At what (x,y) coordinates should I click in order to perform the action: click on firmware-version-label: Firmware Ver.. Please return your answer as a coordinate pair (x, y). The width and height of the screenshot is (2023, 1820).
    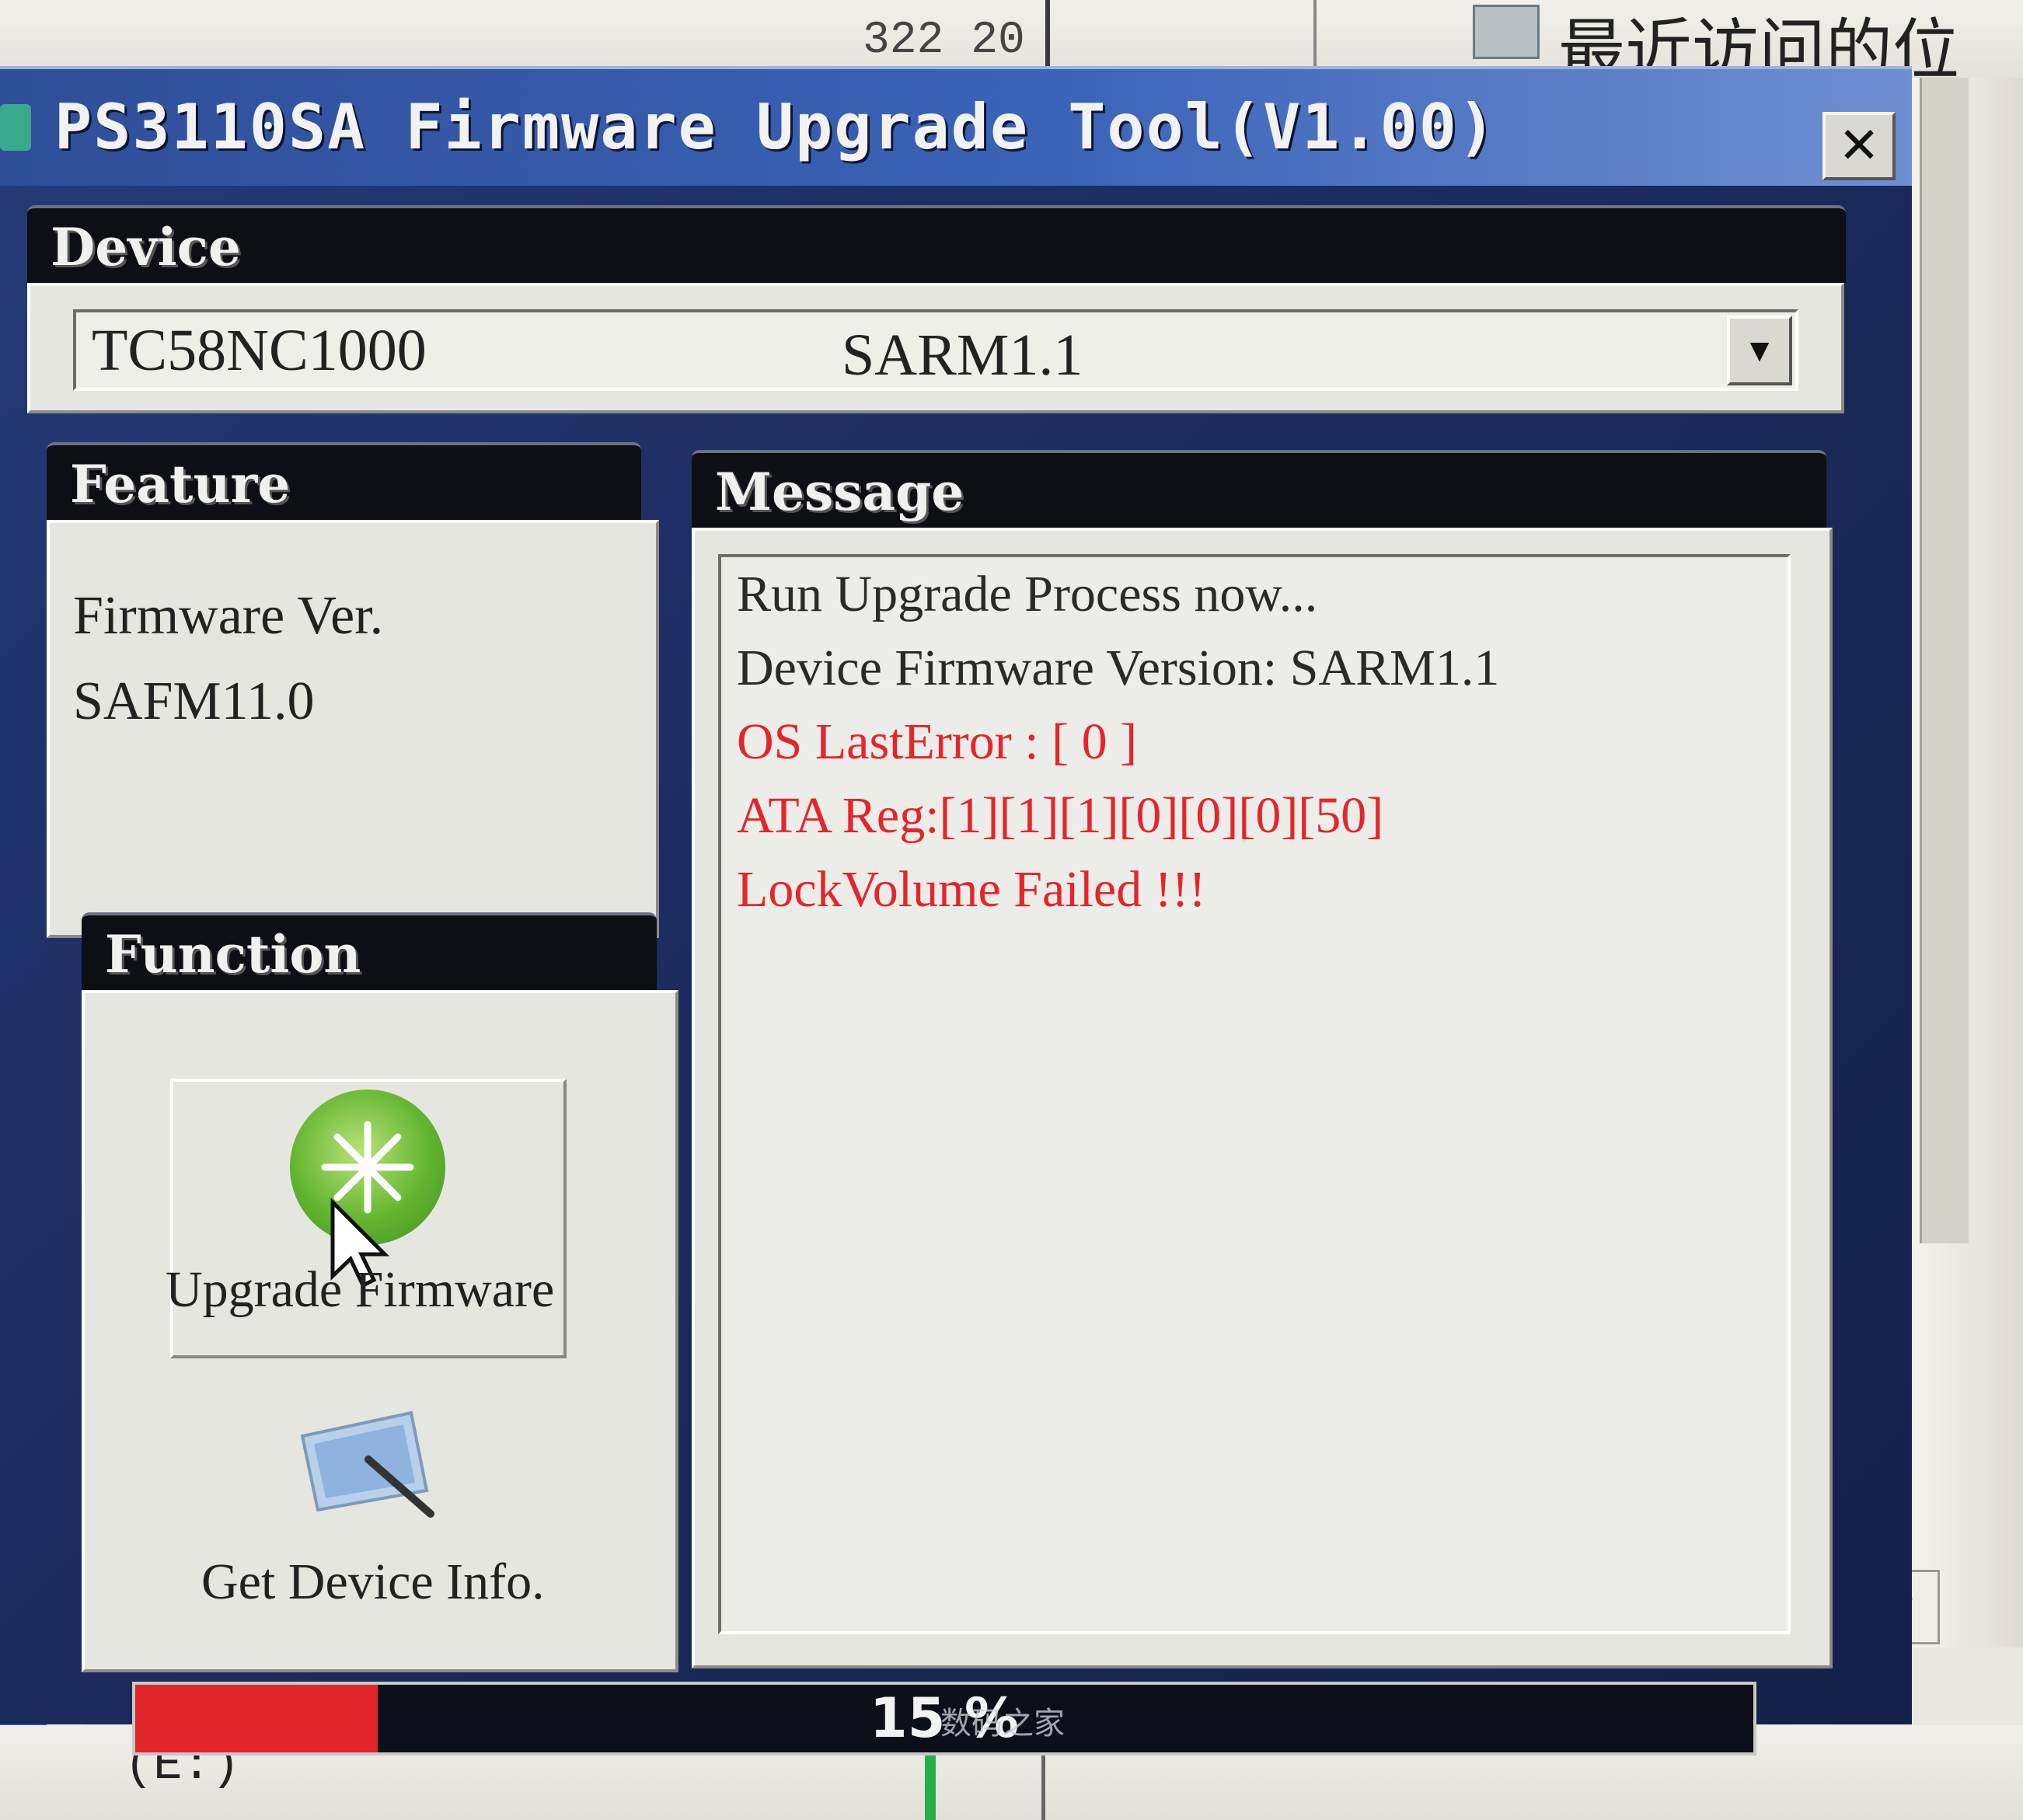
    Looking at the image, I should click on (228, 616).